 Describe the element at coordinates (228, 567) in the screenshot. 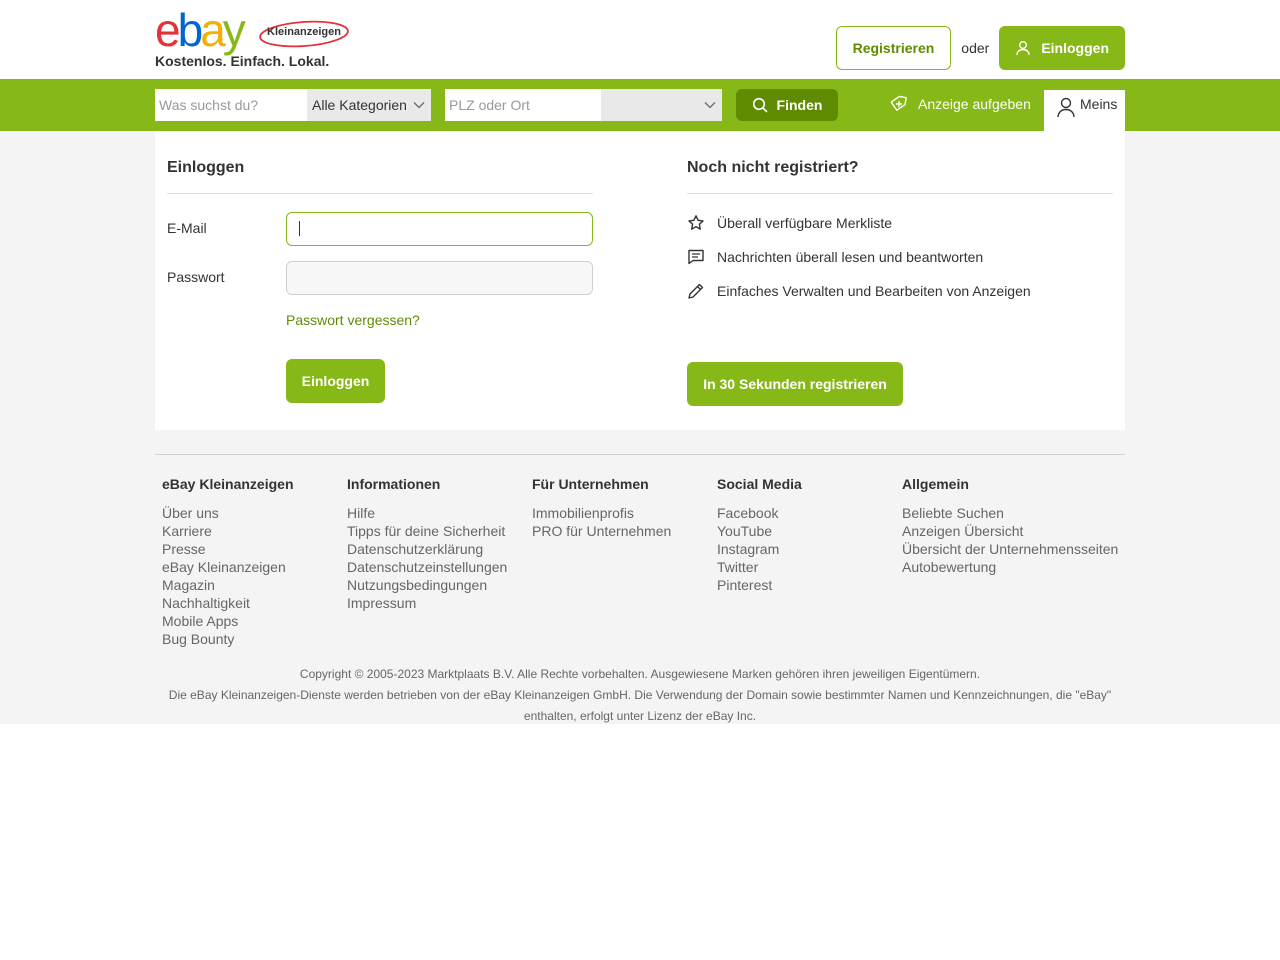

I see `footer-link: eBay Kleinanzeigen` at that location.